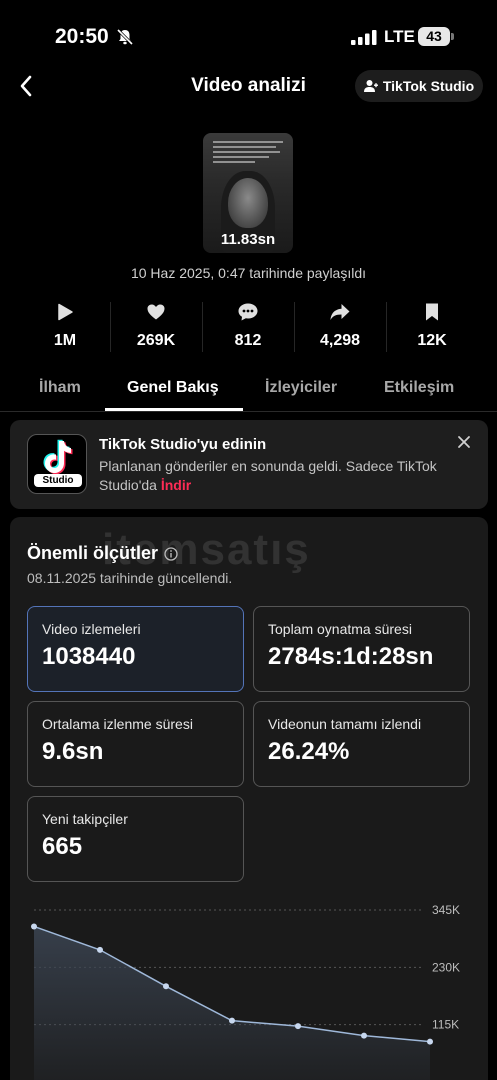 The width and height of the screenshot is (497, 1080). What do you see at coordinates (176, 485) in the screenshot?
I see `download-link: İndir` at bounding box center [176, 485].